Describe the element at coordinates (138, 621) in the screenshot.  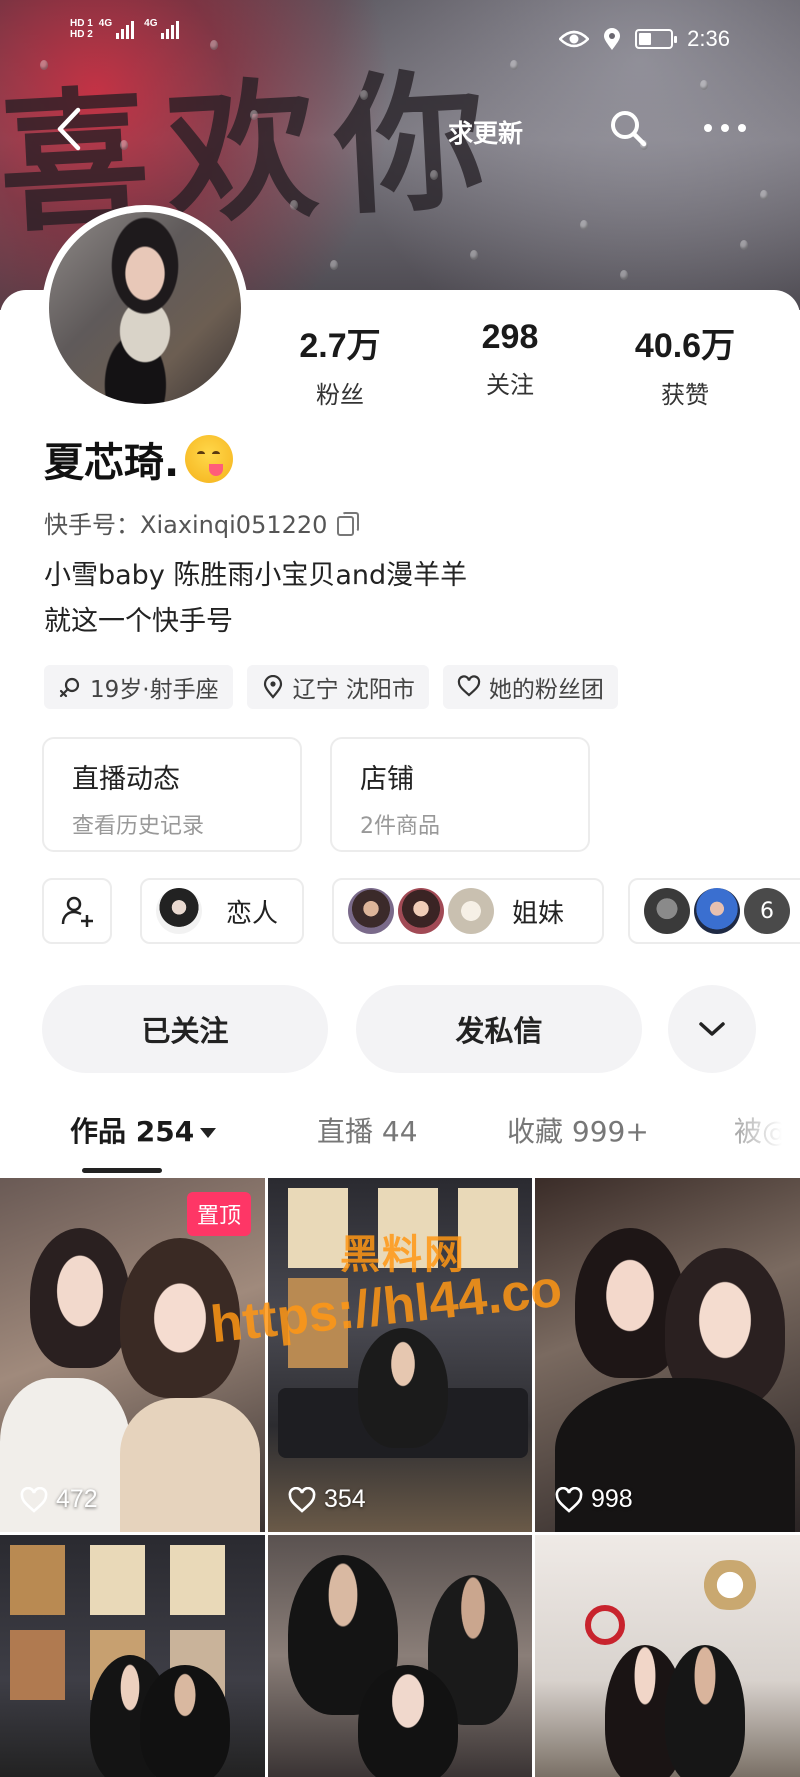
I see `bio-line: 就这一个快手号` at that location.